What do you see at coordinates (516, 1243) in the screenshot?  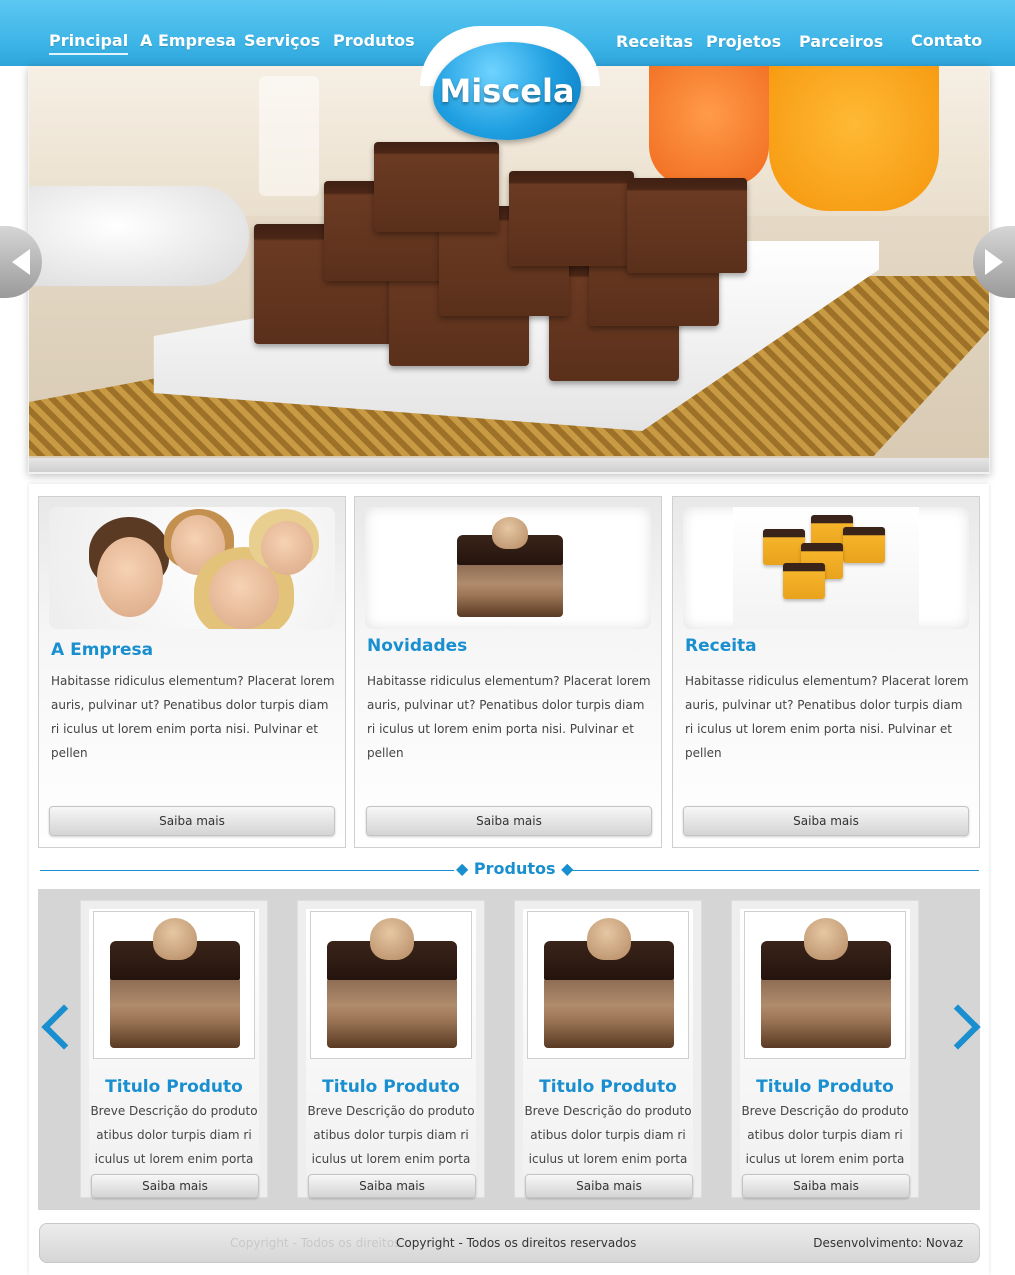 I see `footer-copyright: Copyright - Todos os direitos reservados` at bounding box center [516, 1243].